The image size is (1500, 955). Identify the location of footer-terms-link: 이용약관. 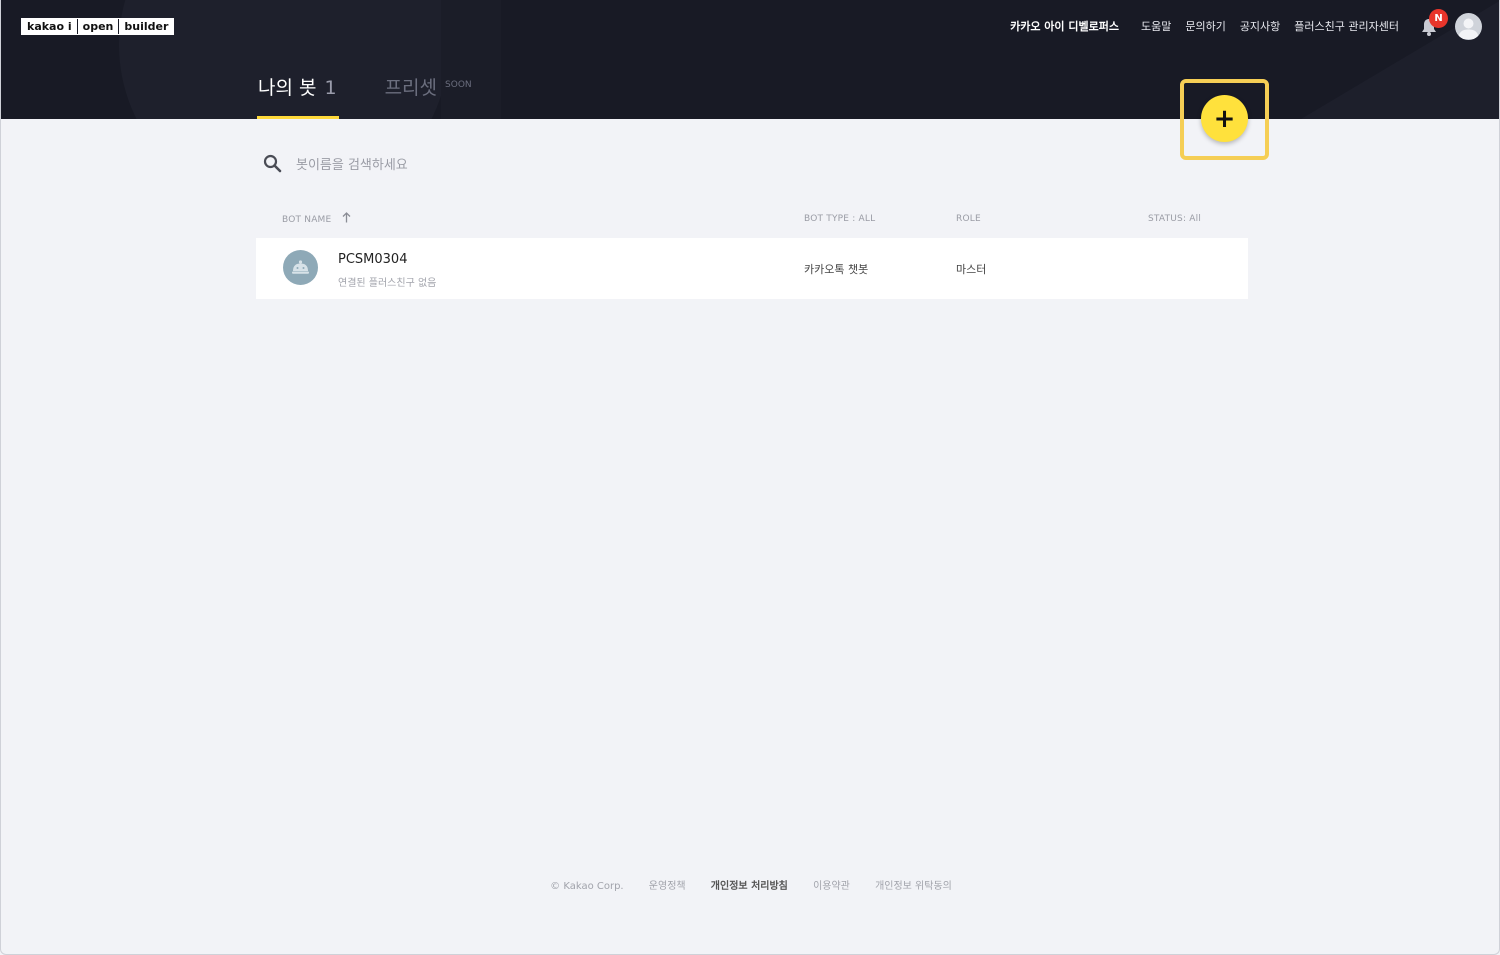
(831, 886).